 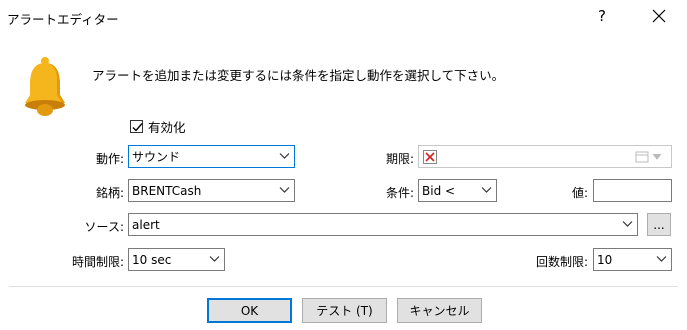 What do you see at coordinates (430, 156) in the screenshot?
I see `expiry-checkbox-x-icon` at bounding box center [430, 156].